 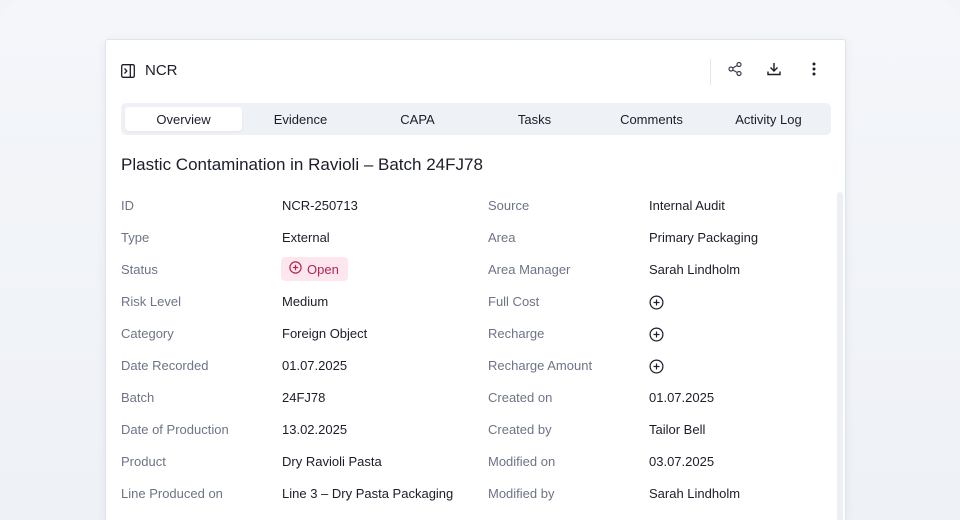 What do you see at coordinates (529, 269) in the screenshot?
I see `field-label-area-manager: Area Manager` at bounding box center [529, 269].